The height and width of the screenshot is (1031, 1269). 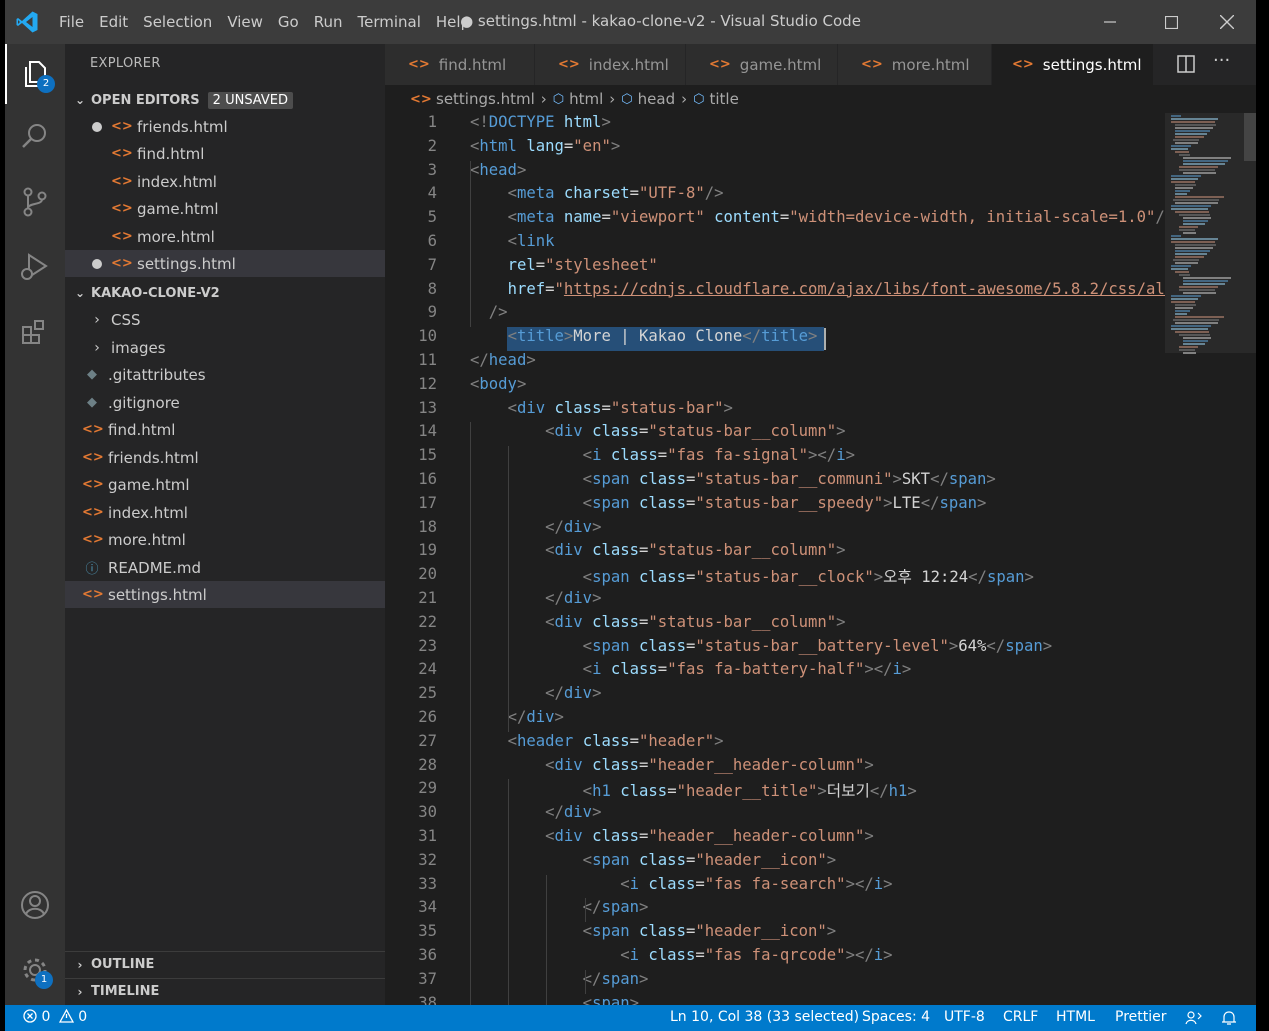 What do you see at coordinates (80, 293) in the screenshot?
I see `chevron-down-icon: ⌄` at bounding box center [80, 293].